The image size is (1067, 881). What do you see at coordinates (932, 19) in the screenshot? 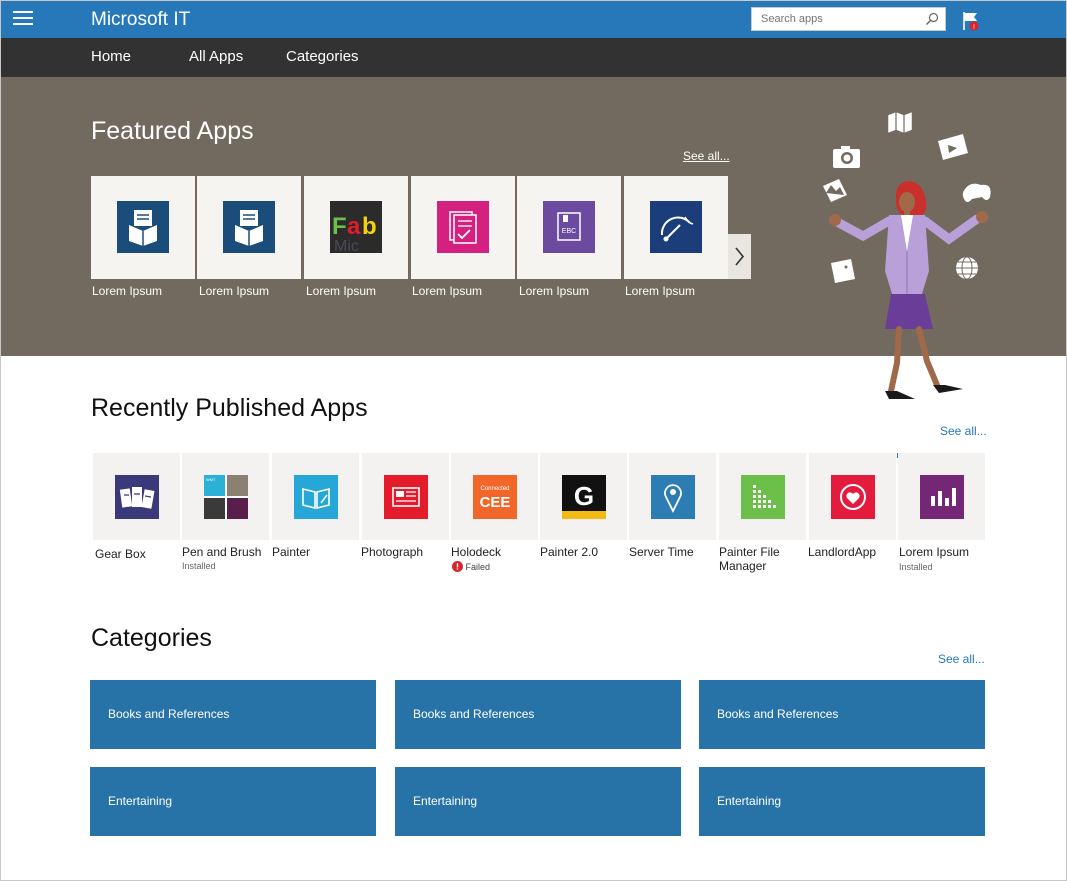
I see `search-icon` at bounding box center [932, 19].